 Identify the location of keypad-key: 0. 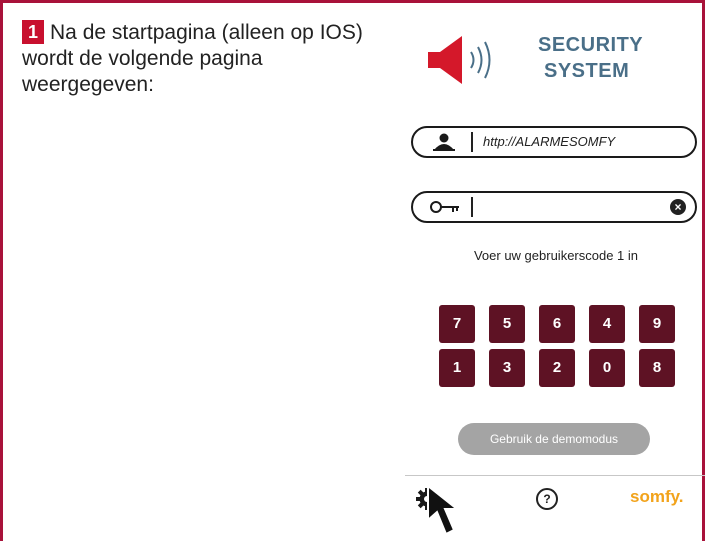
(607, 368).